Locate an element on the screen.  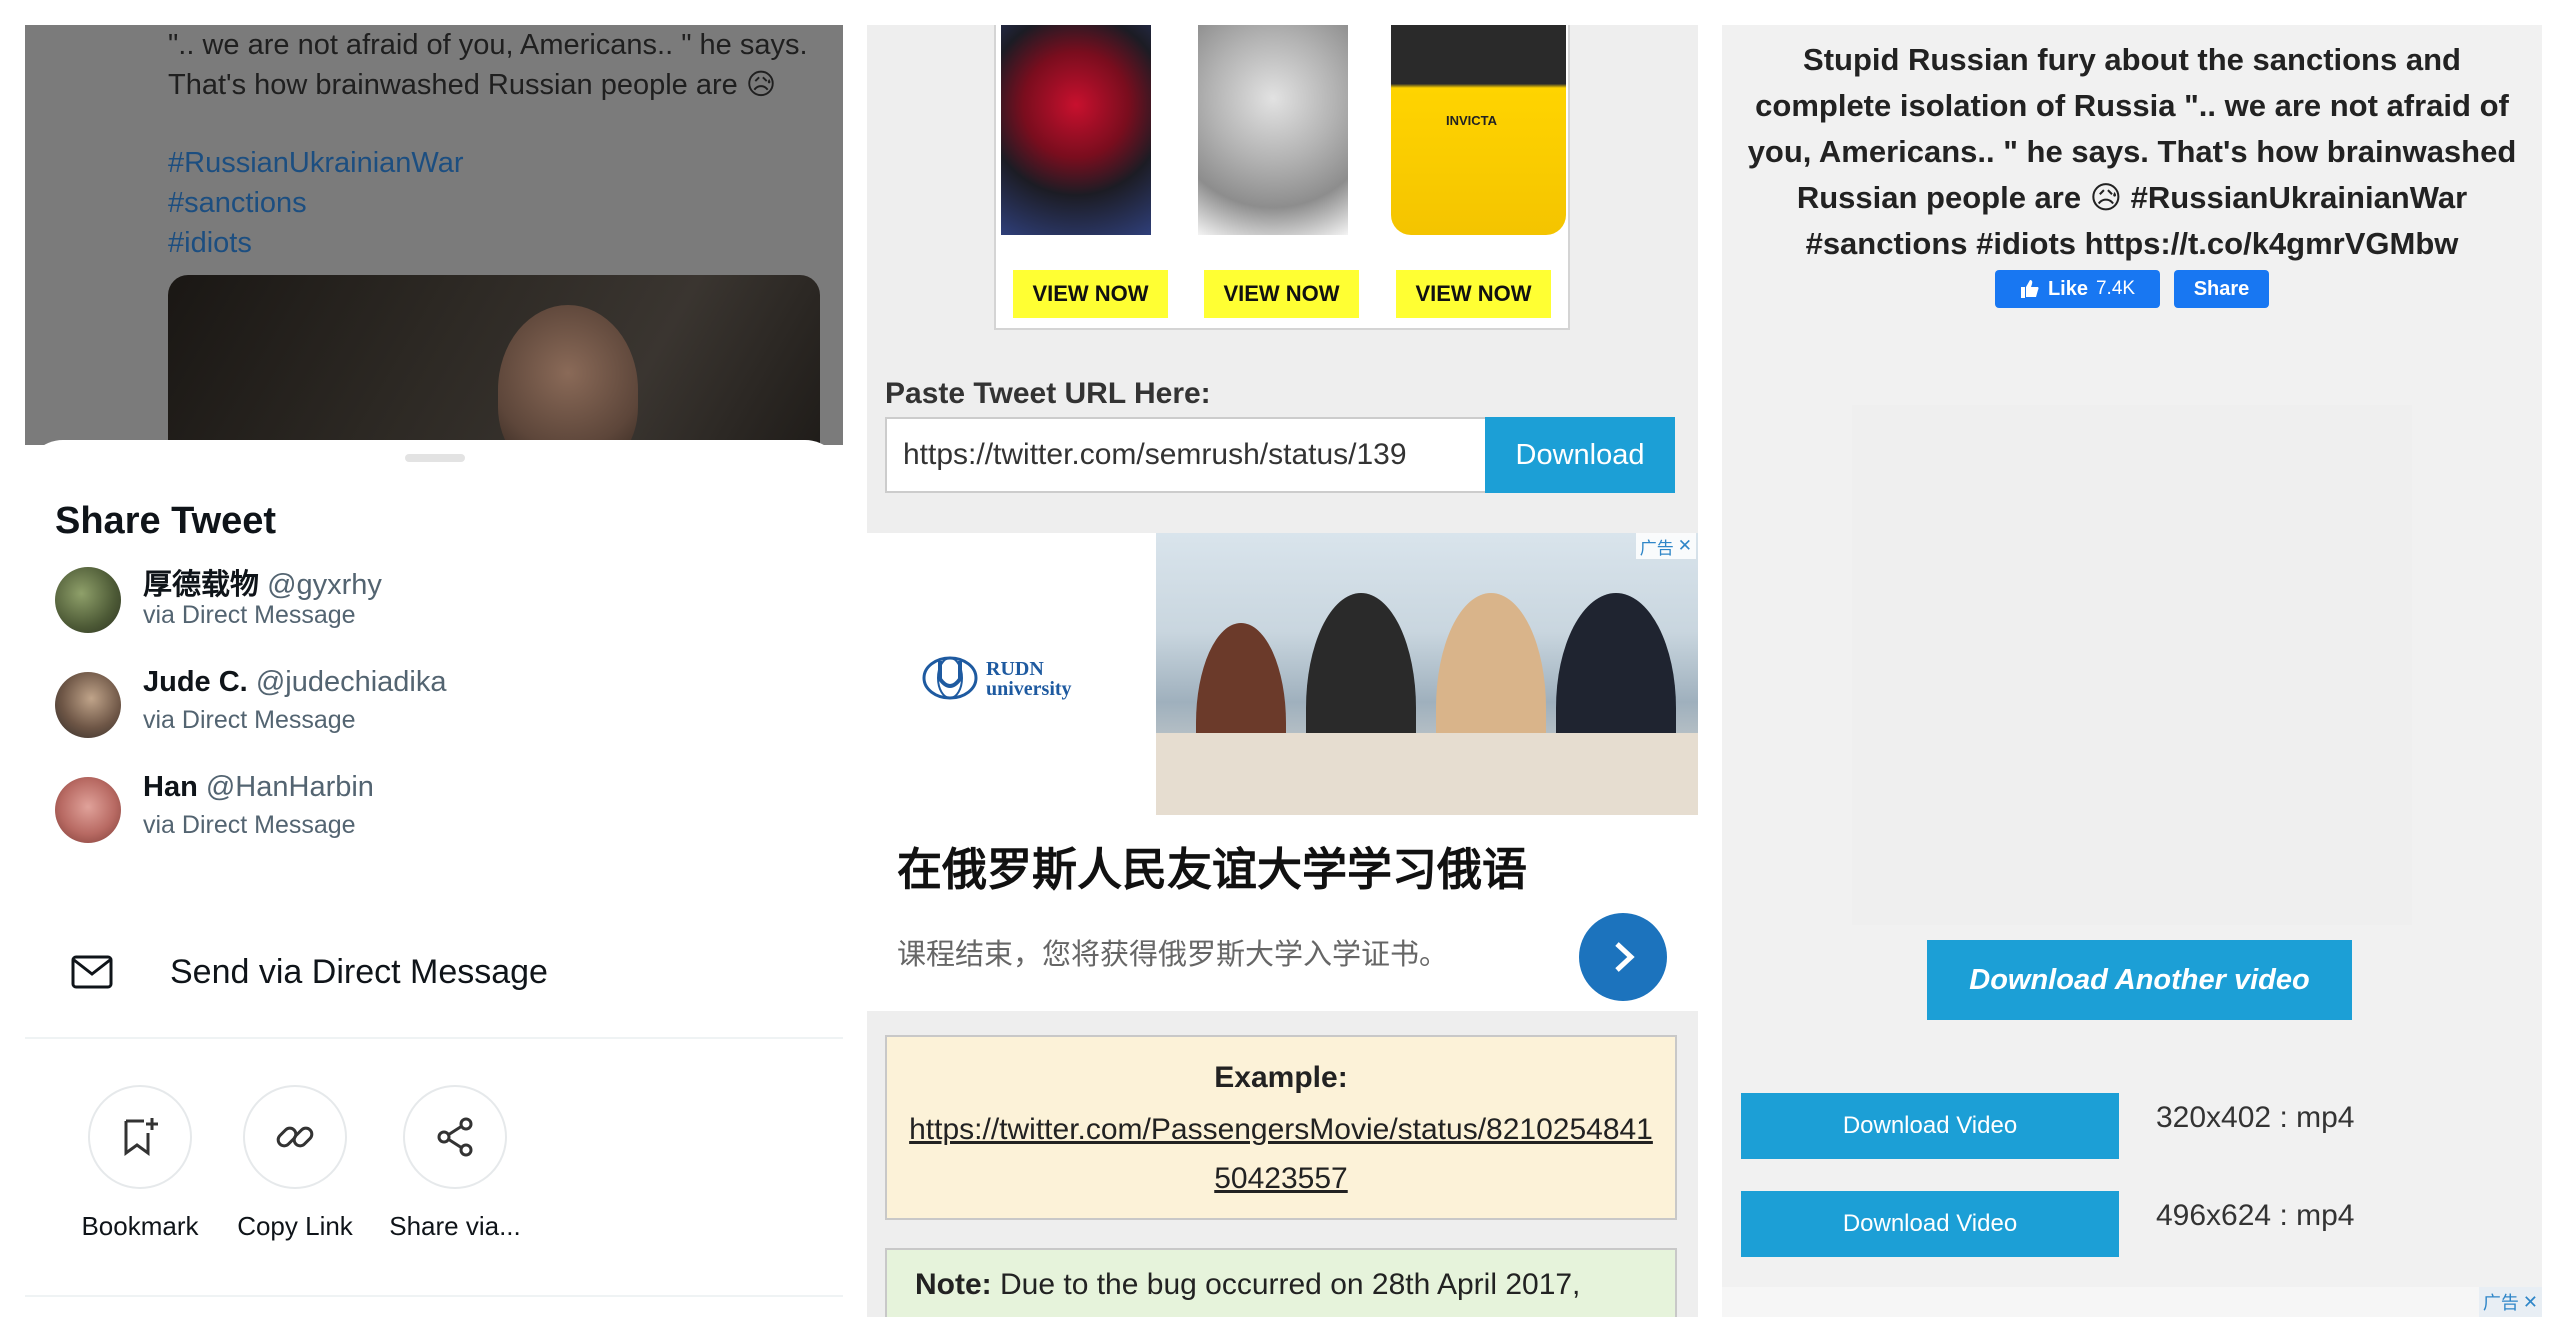
tweet-url-input: https://twitter.com/semrush/status/139 is located at coordinates (1190, 455).